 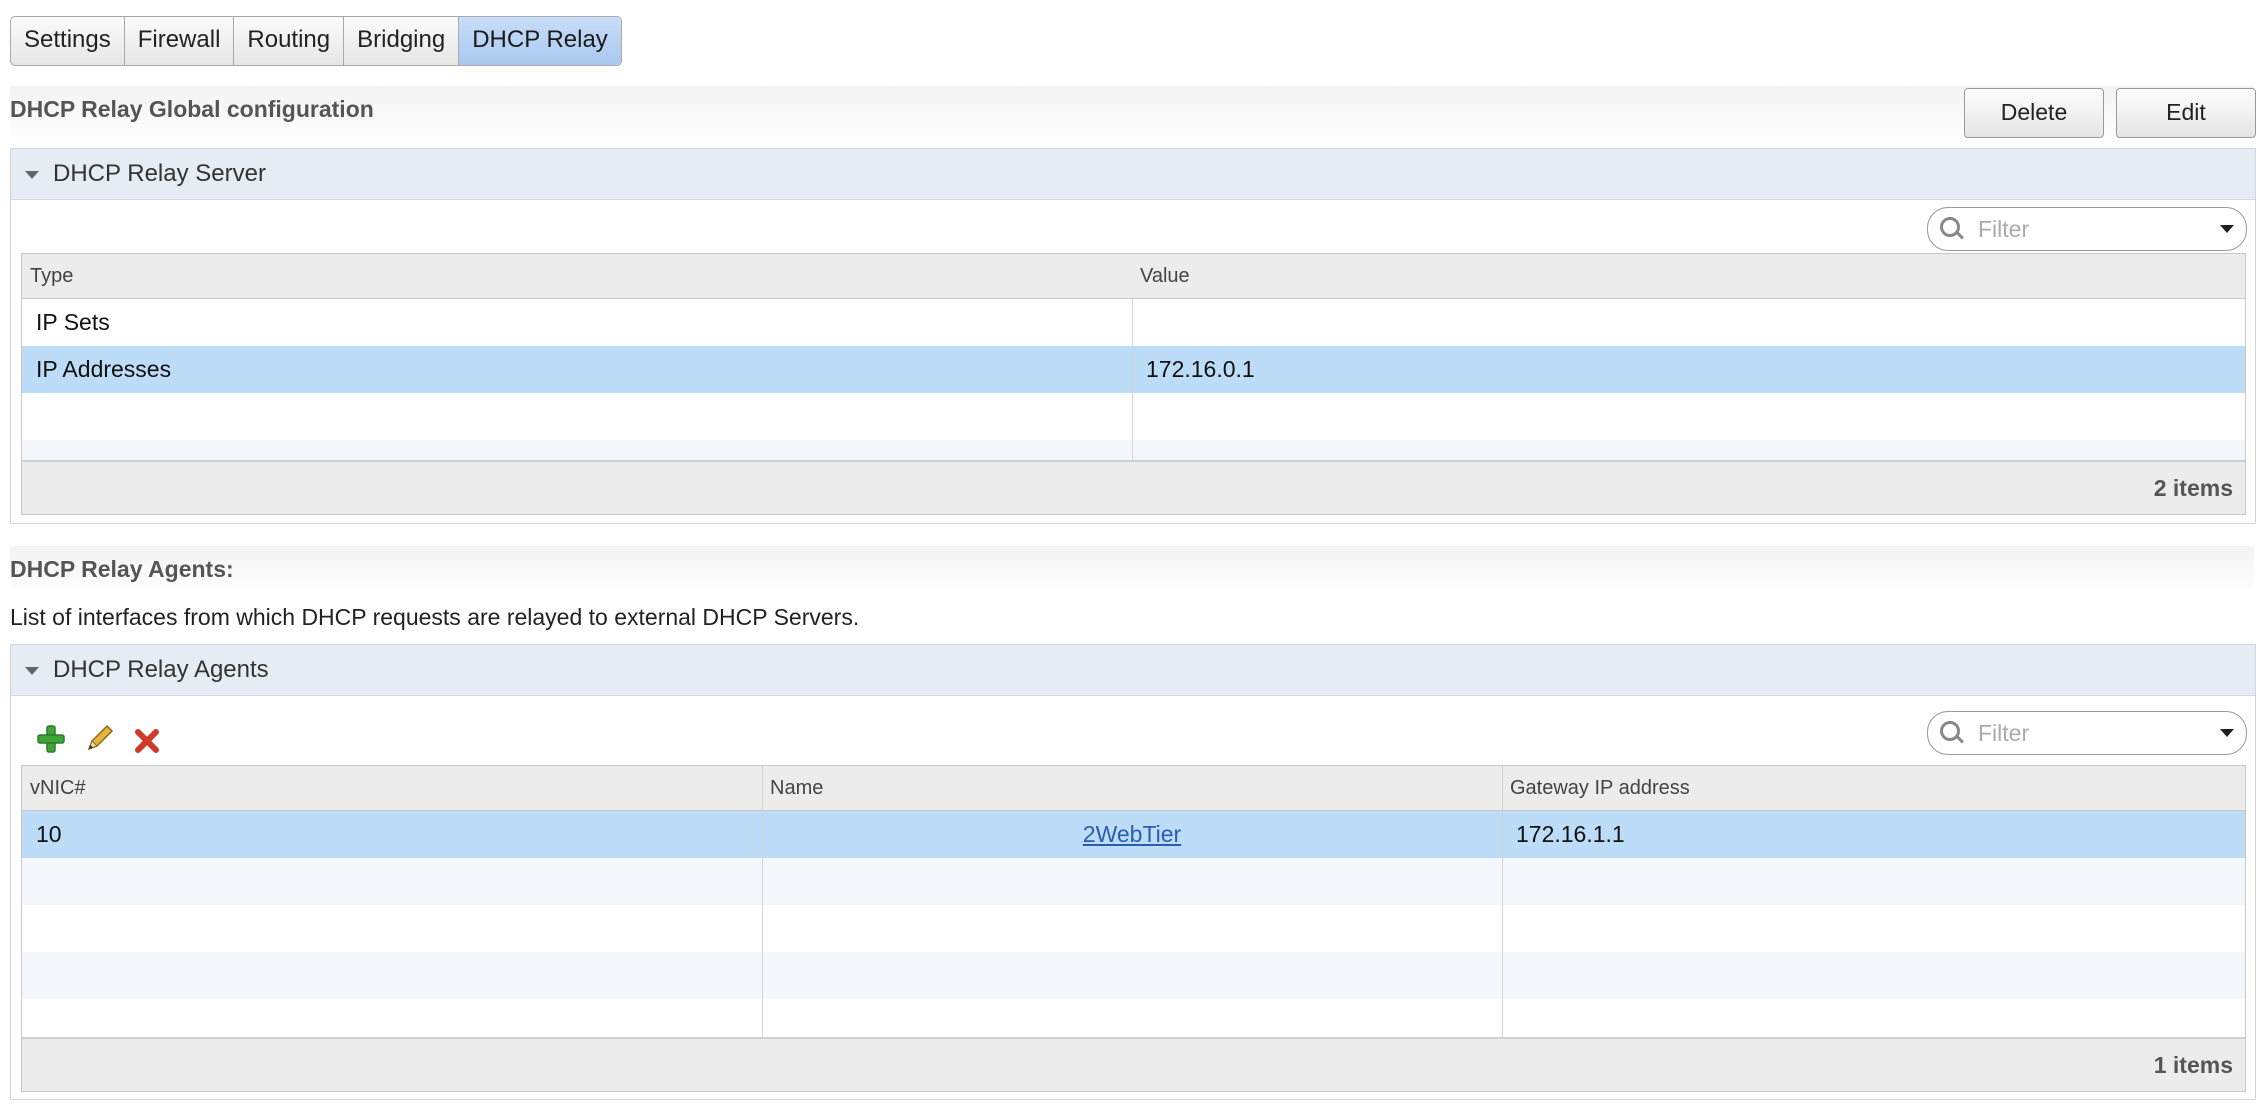 I want to click on agents-section-bar, so click(x=1132, y=571).